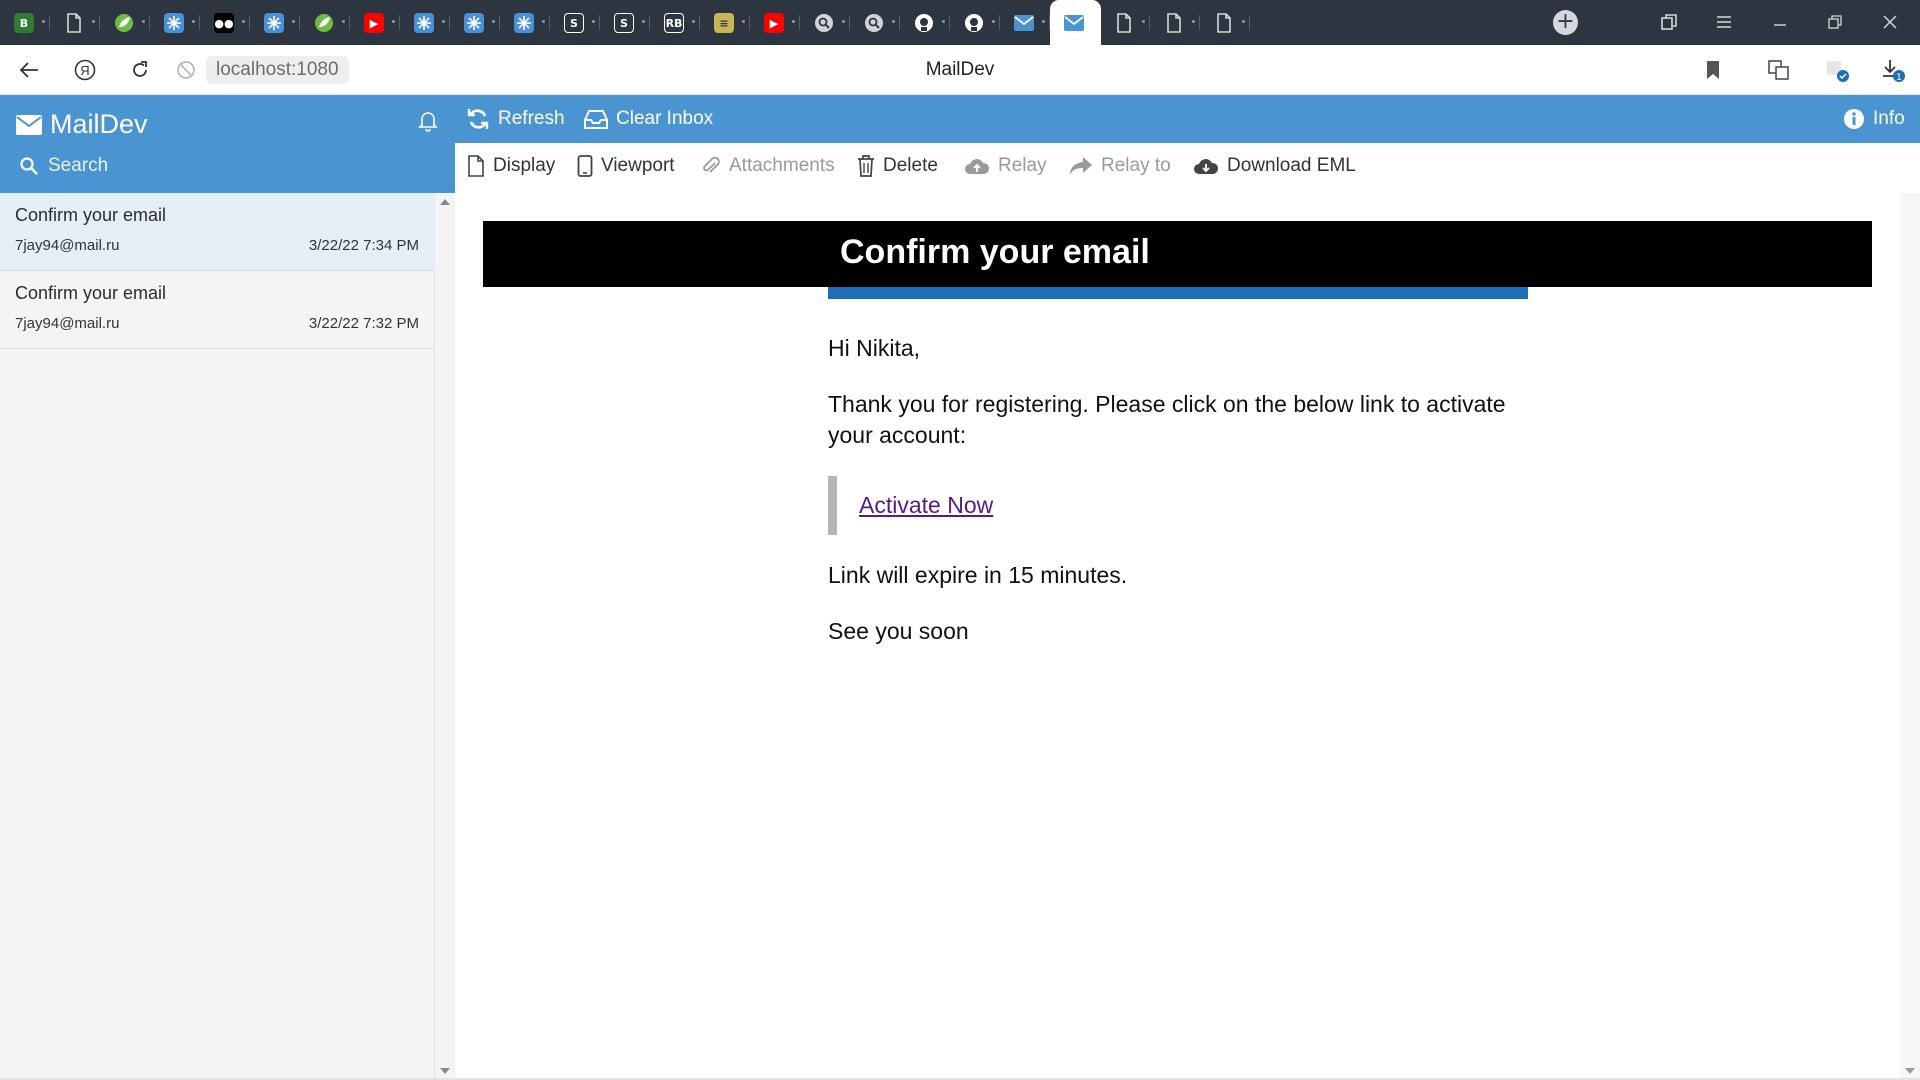 This screenshot has width=1920, height=1080. I want to click on sidebar-header: MailDev Search, so click(227, 144).